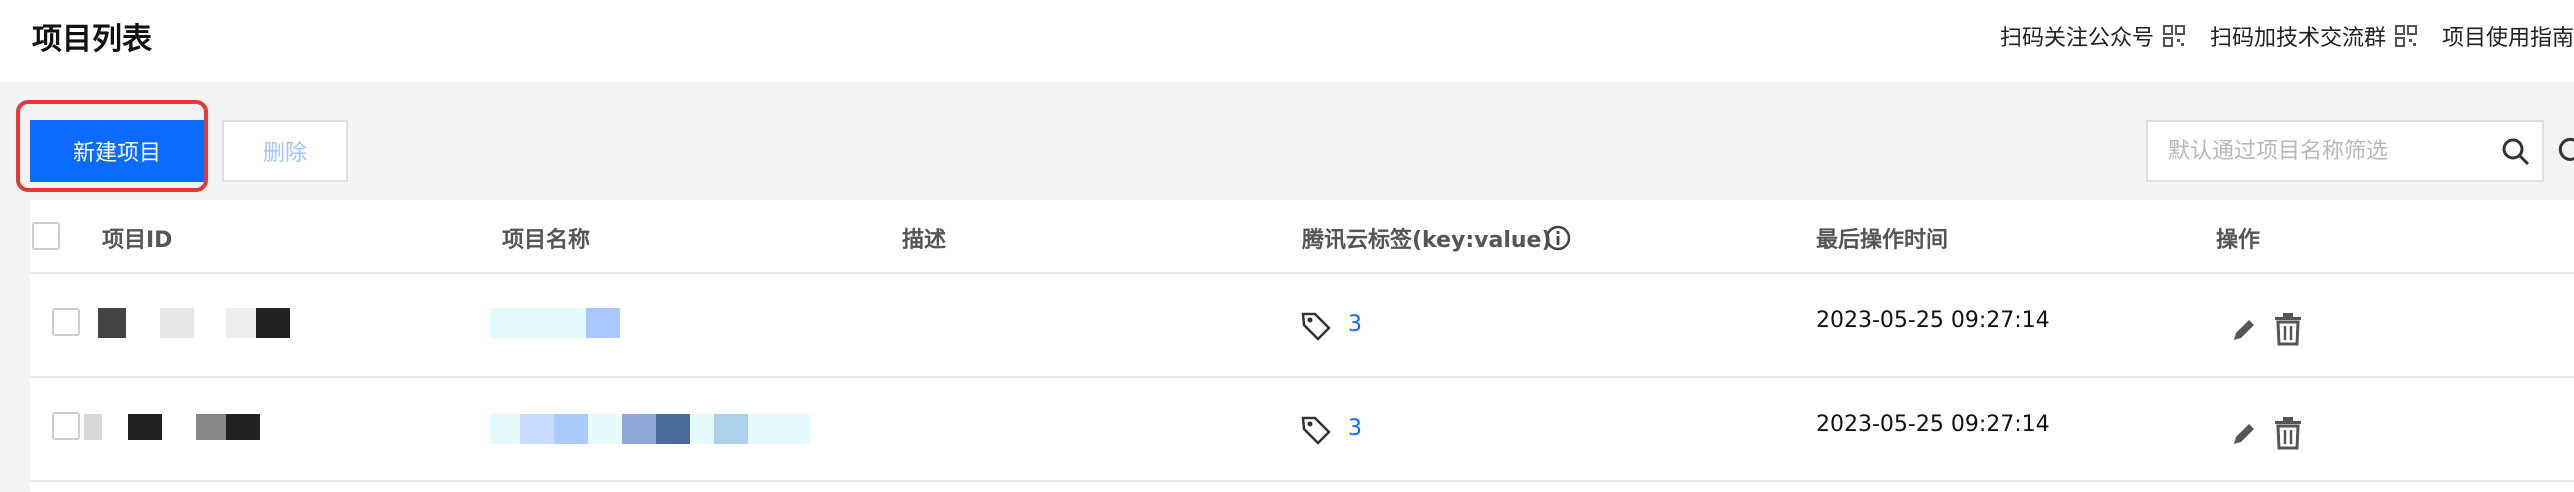 This screenshot has height=492, width=2574. Describe the element at coordinates (92, 39) in the screenshot. I see `page-title: 项目列表` at that location.